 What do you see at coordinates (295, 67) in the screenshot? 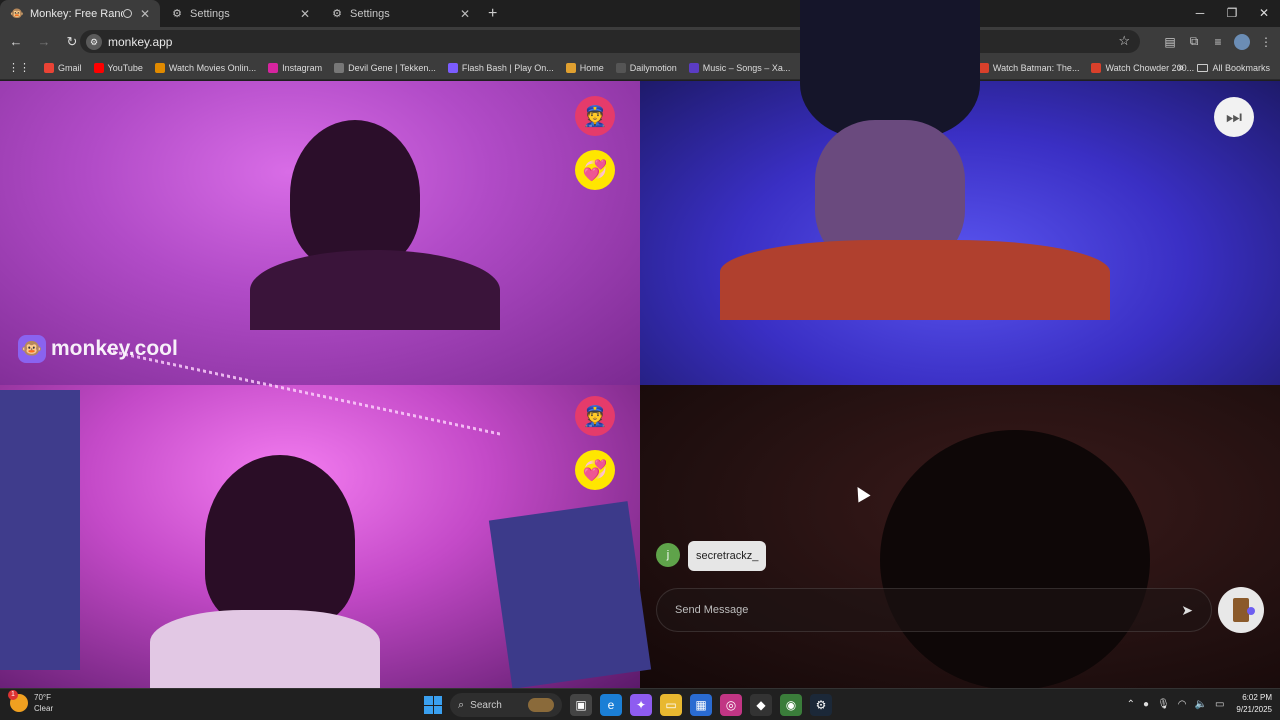
I see `bookmark-item: Instagram` at bounding box center [295, 67].